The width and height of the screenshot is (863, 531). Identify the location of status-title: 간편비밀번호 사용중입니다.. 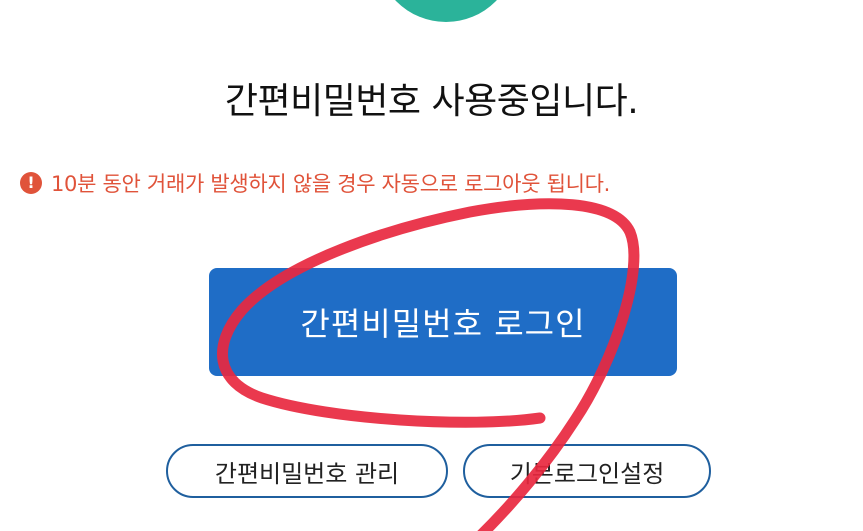
(431, 101).